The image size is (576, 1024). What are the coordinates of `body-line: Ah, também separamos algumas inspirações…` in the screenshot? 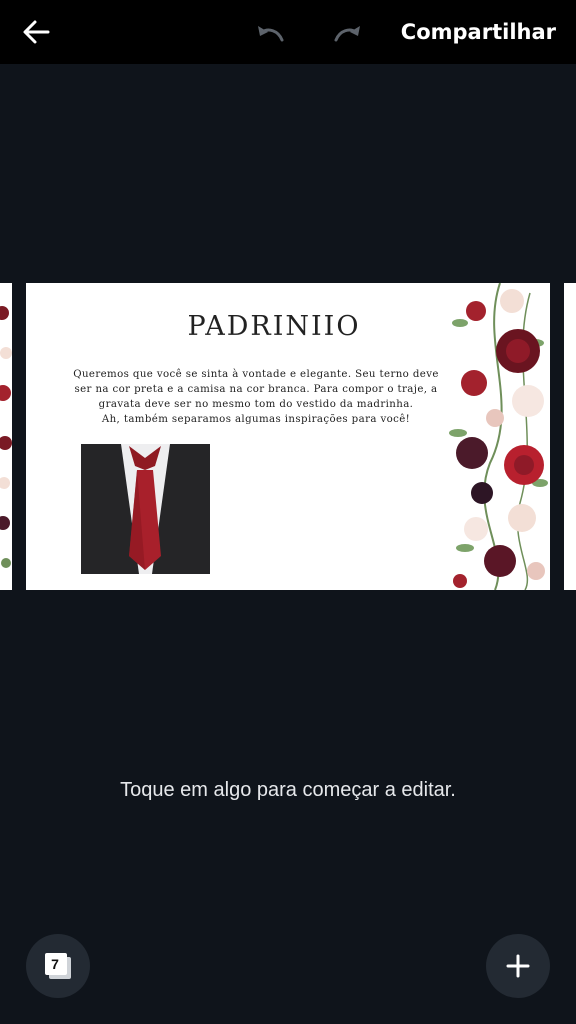 It's located at (256, 419).